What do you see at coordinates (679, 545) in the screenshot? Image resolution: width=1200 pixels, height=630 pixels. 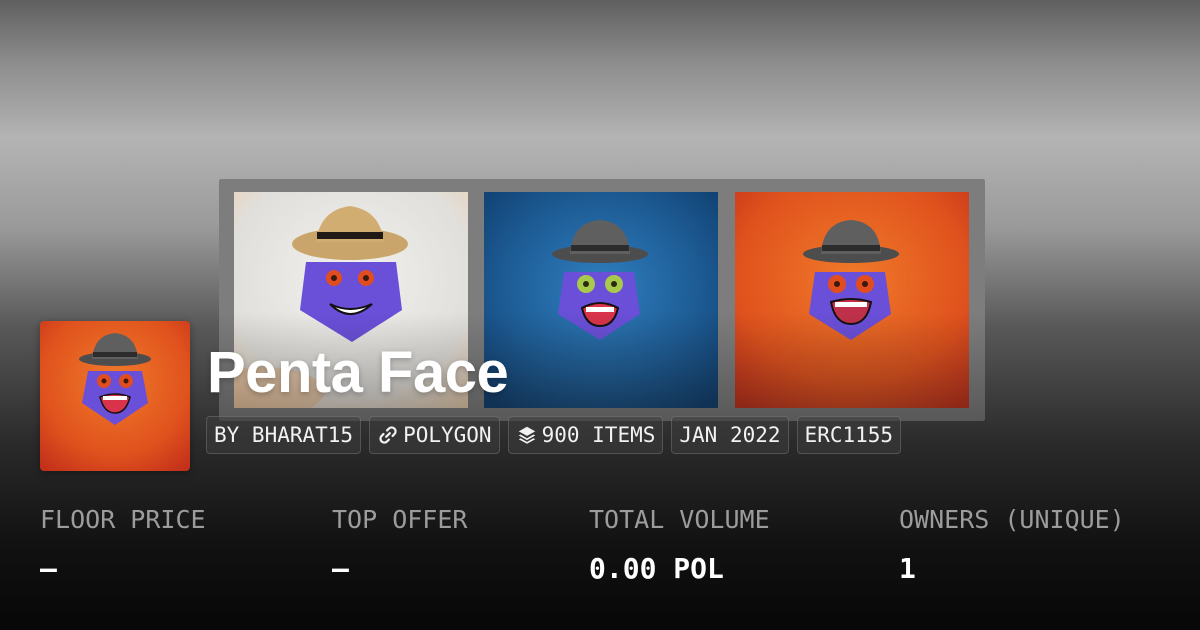 I see `stat-total-volume: TOTAL VOLUME 0.00 POL` at bounding box center [679, 545].